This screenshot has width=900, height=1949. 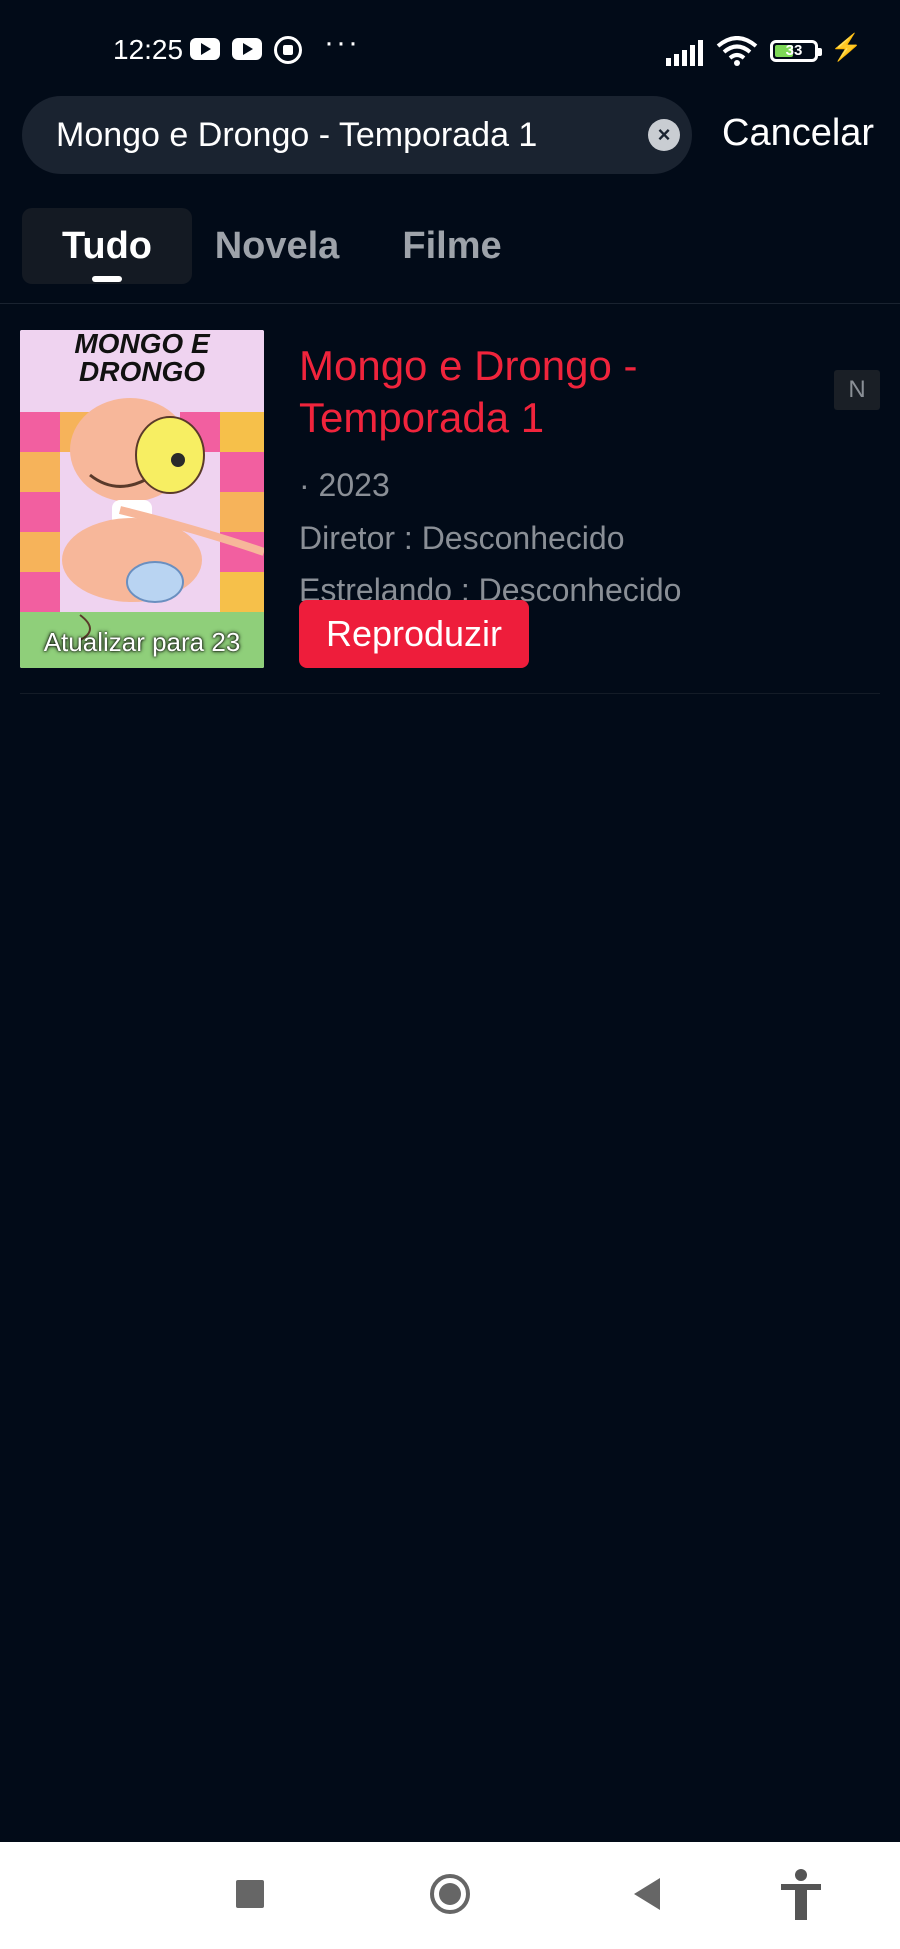 What do you see at coordinates (737, 51) in the screenshot?
I see `wifi-icon` at bounding box center [737, 51].